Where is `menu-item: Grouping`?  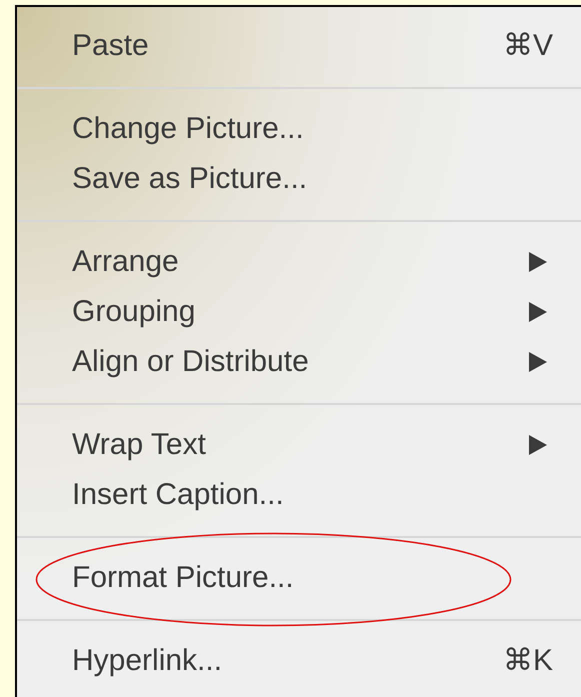 menu-item: Grouping is located at coordinates (299, 312).